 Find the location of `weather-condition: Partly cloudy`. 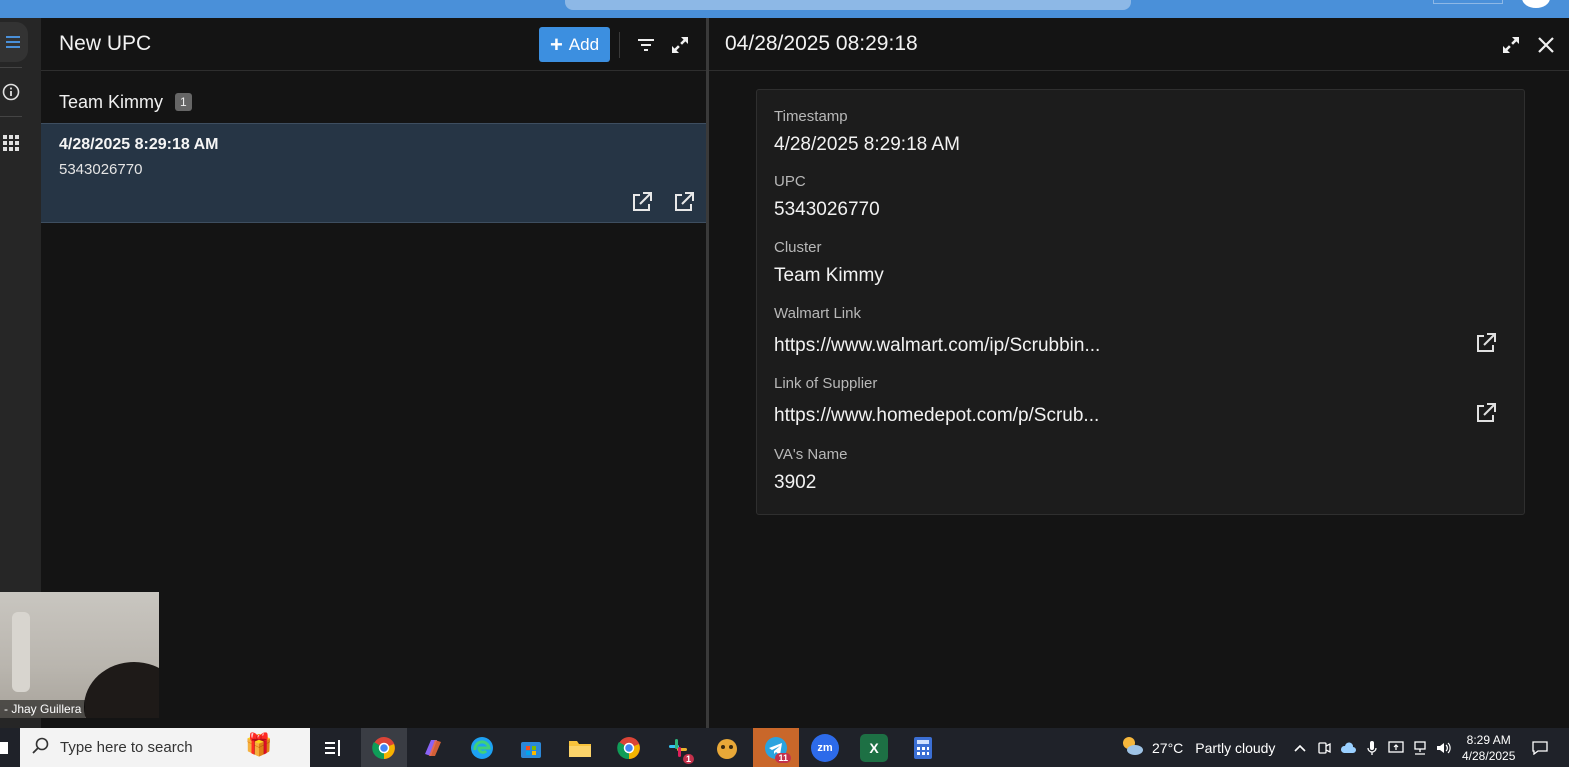

weather-condition: Partly cloudy is located at coordinates (1235, 747).